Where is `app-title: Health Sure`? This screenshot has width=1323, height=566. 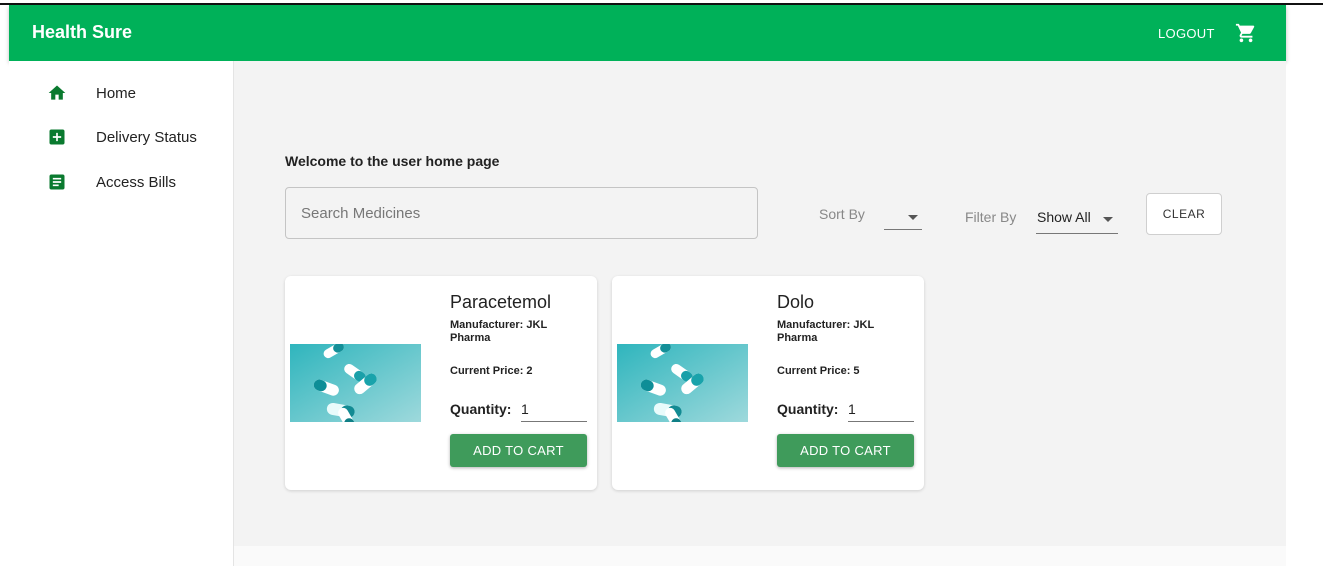
app-title: Health Sure is located at coordinates (82, 32).